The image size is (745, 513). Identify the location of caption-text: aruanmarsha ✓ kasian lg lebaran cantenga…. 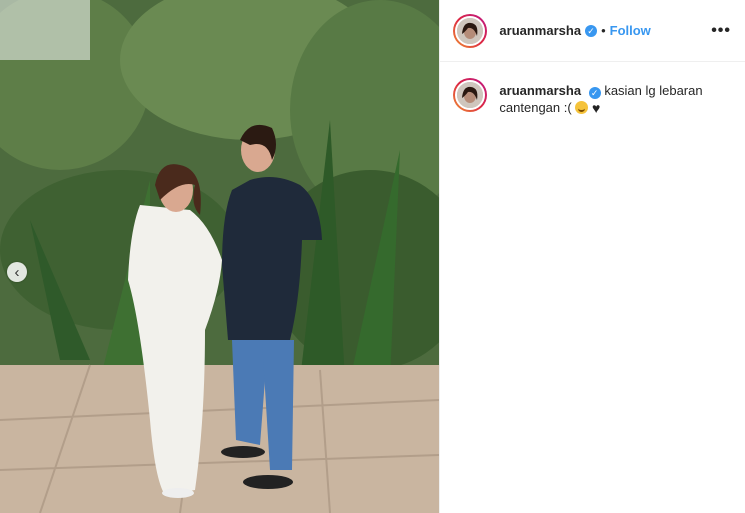
(604, 99).